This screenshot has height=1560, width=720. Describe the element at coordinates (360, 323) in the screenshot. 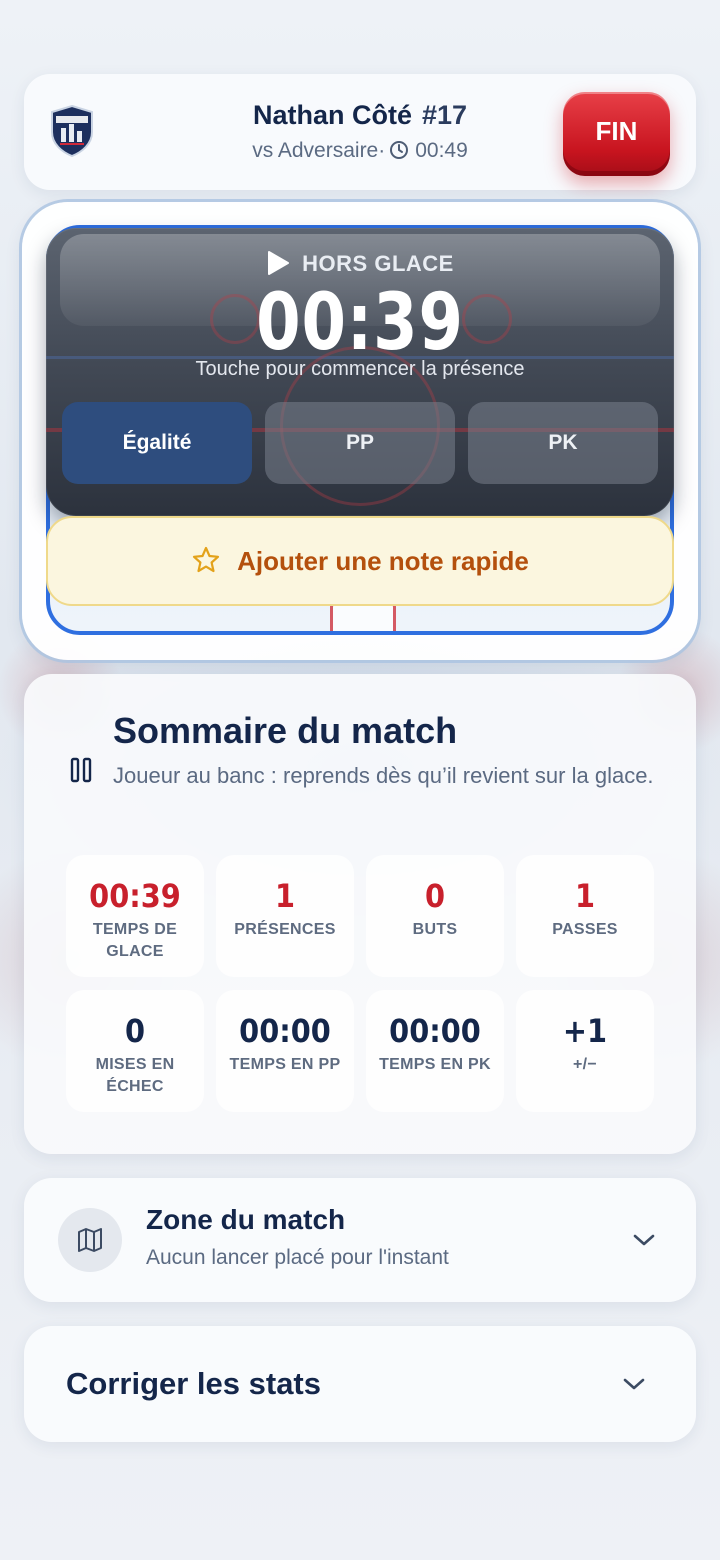

I see `shift-timer: 00:39` at that location.